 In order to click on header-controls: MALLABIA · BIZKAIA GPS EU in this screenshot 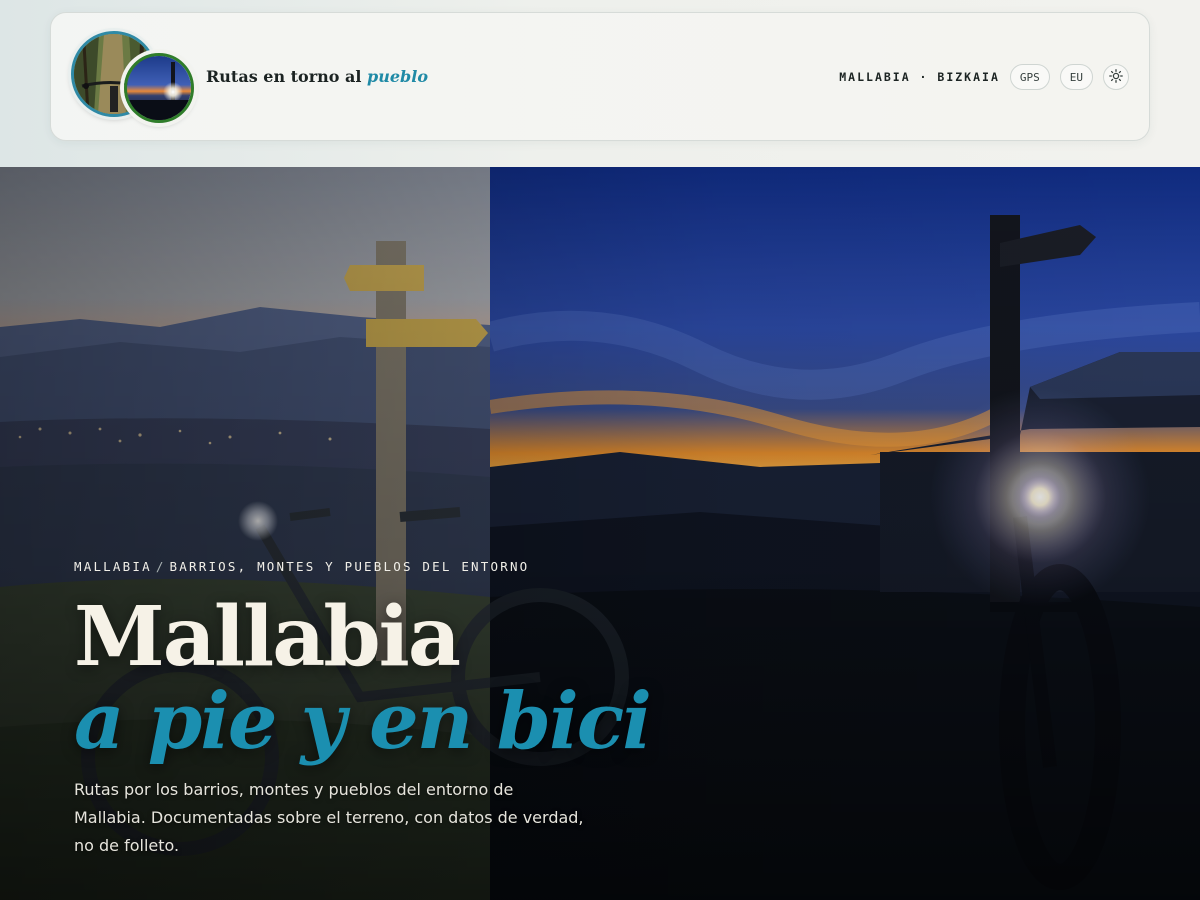, I will do `click(984, 77)`.